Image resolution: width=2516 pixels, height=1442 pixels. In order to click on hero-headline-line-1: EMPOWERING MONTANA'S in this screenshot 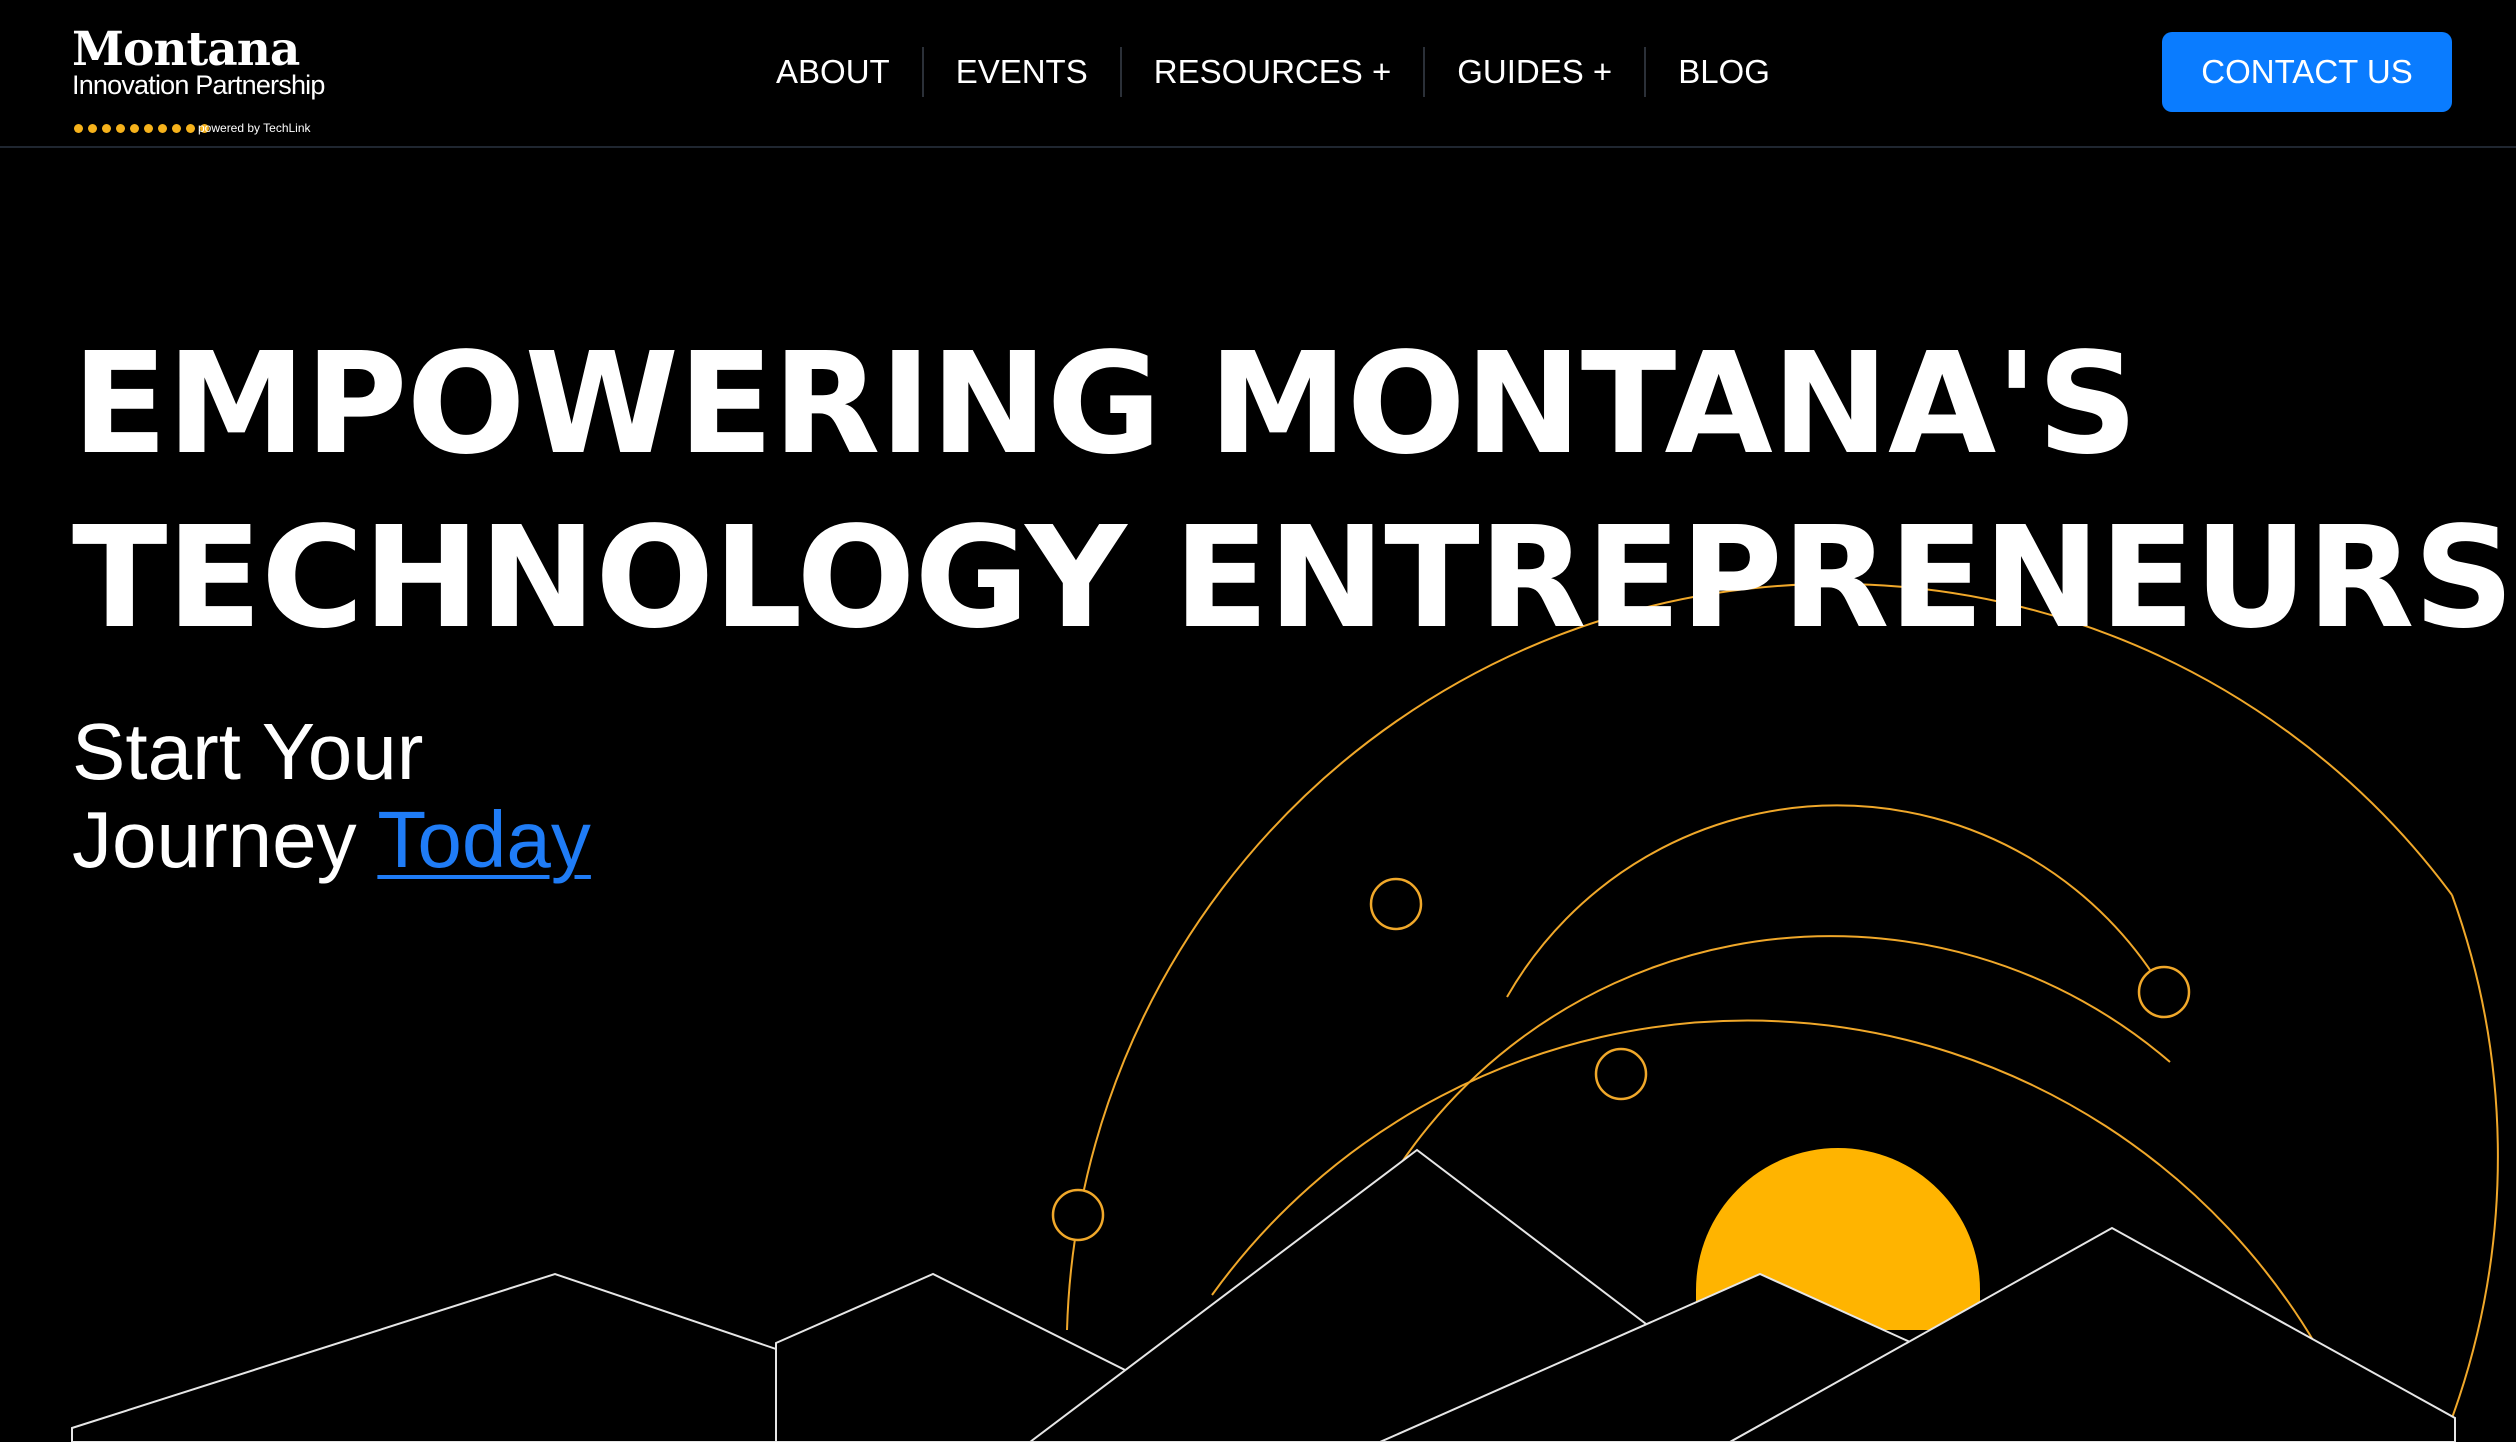, I will do `click(1105, 404)`.